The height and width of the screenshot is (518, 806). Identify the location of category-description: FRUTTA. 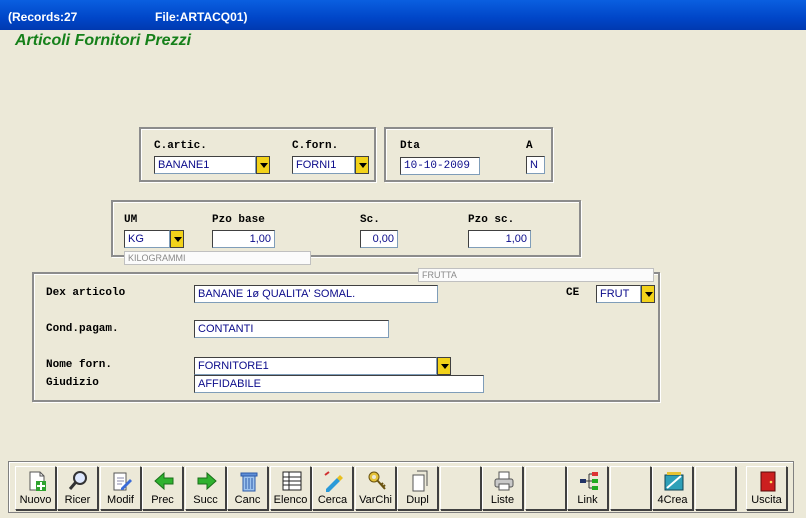
(536, 275).